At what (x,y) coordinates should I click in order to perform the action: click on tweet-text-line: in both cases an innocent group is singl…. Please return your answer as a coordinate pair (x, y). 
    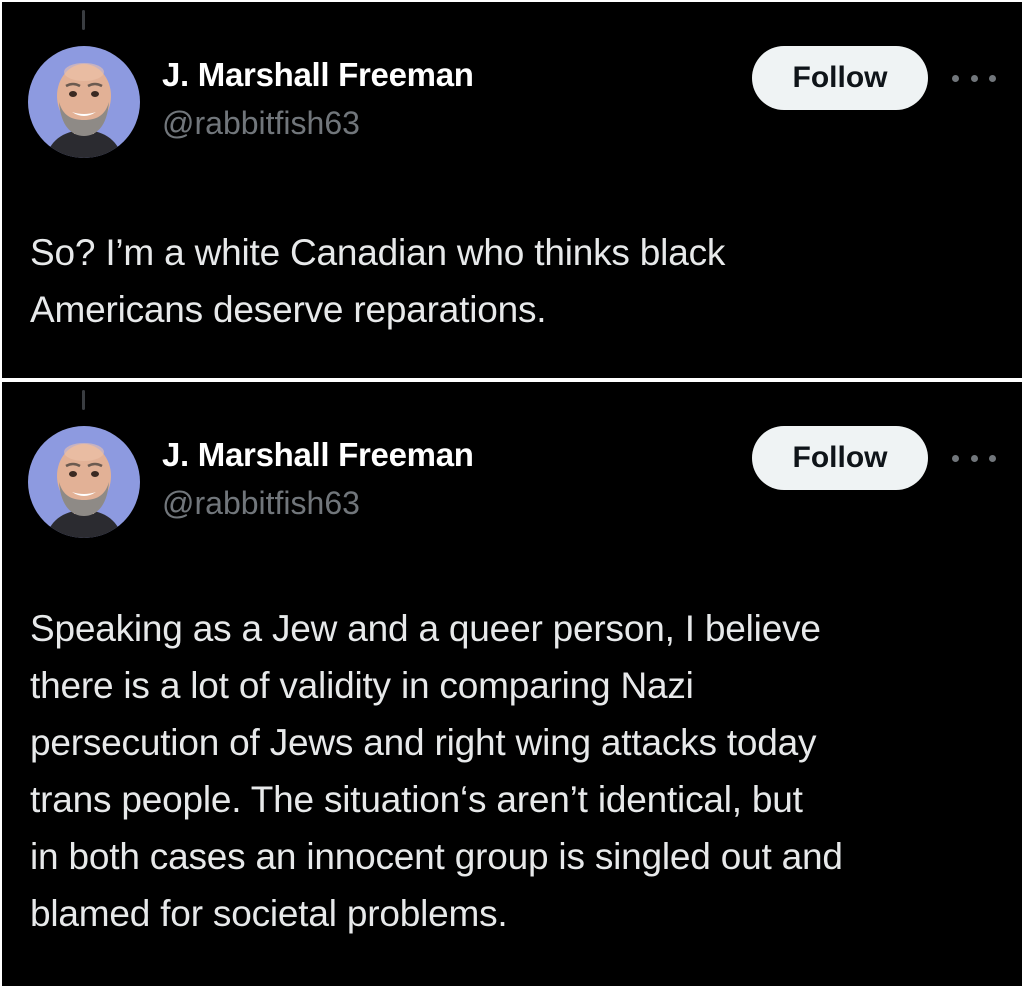
    Looking at the image, I should click on (436, 856).